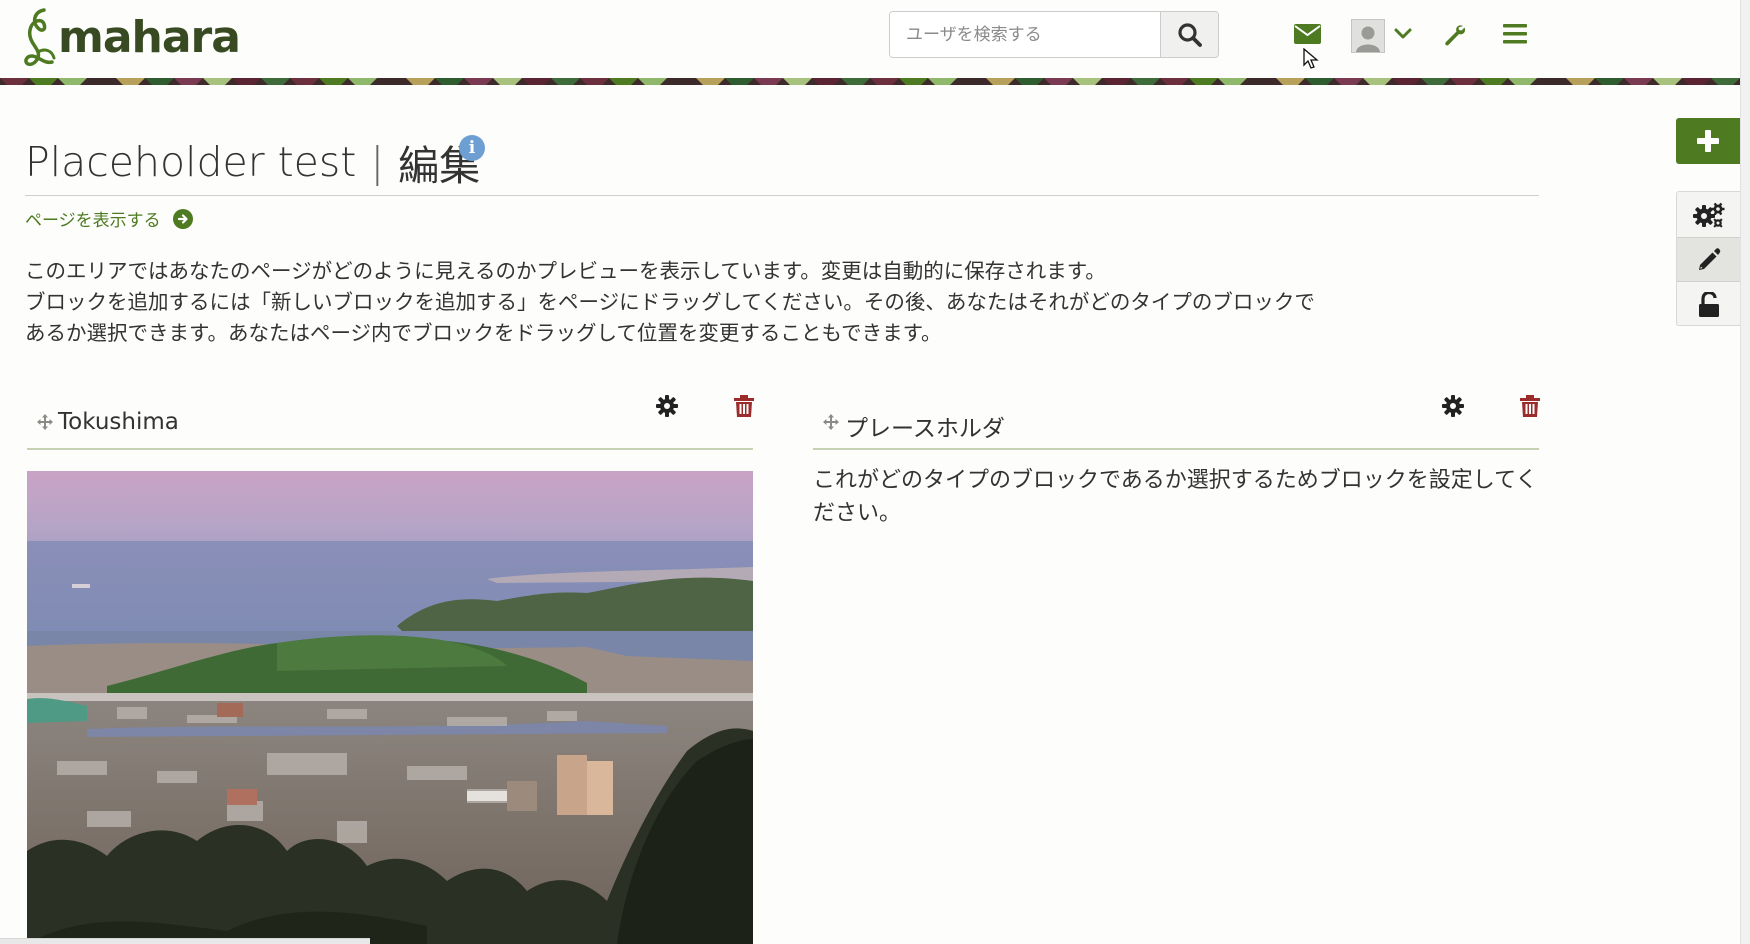 The image size is (1750, 944). What do you see at coordinates (182, 218) in the screenshot?
I see `arrow-circle-right-icon` at bounding box center [182, 218].